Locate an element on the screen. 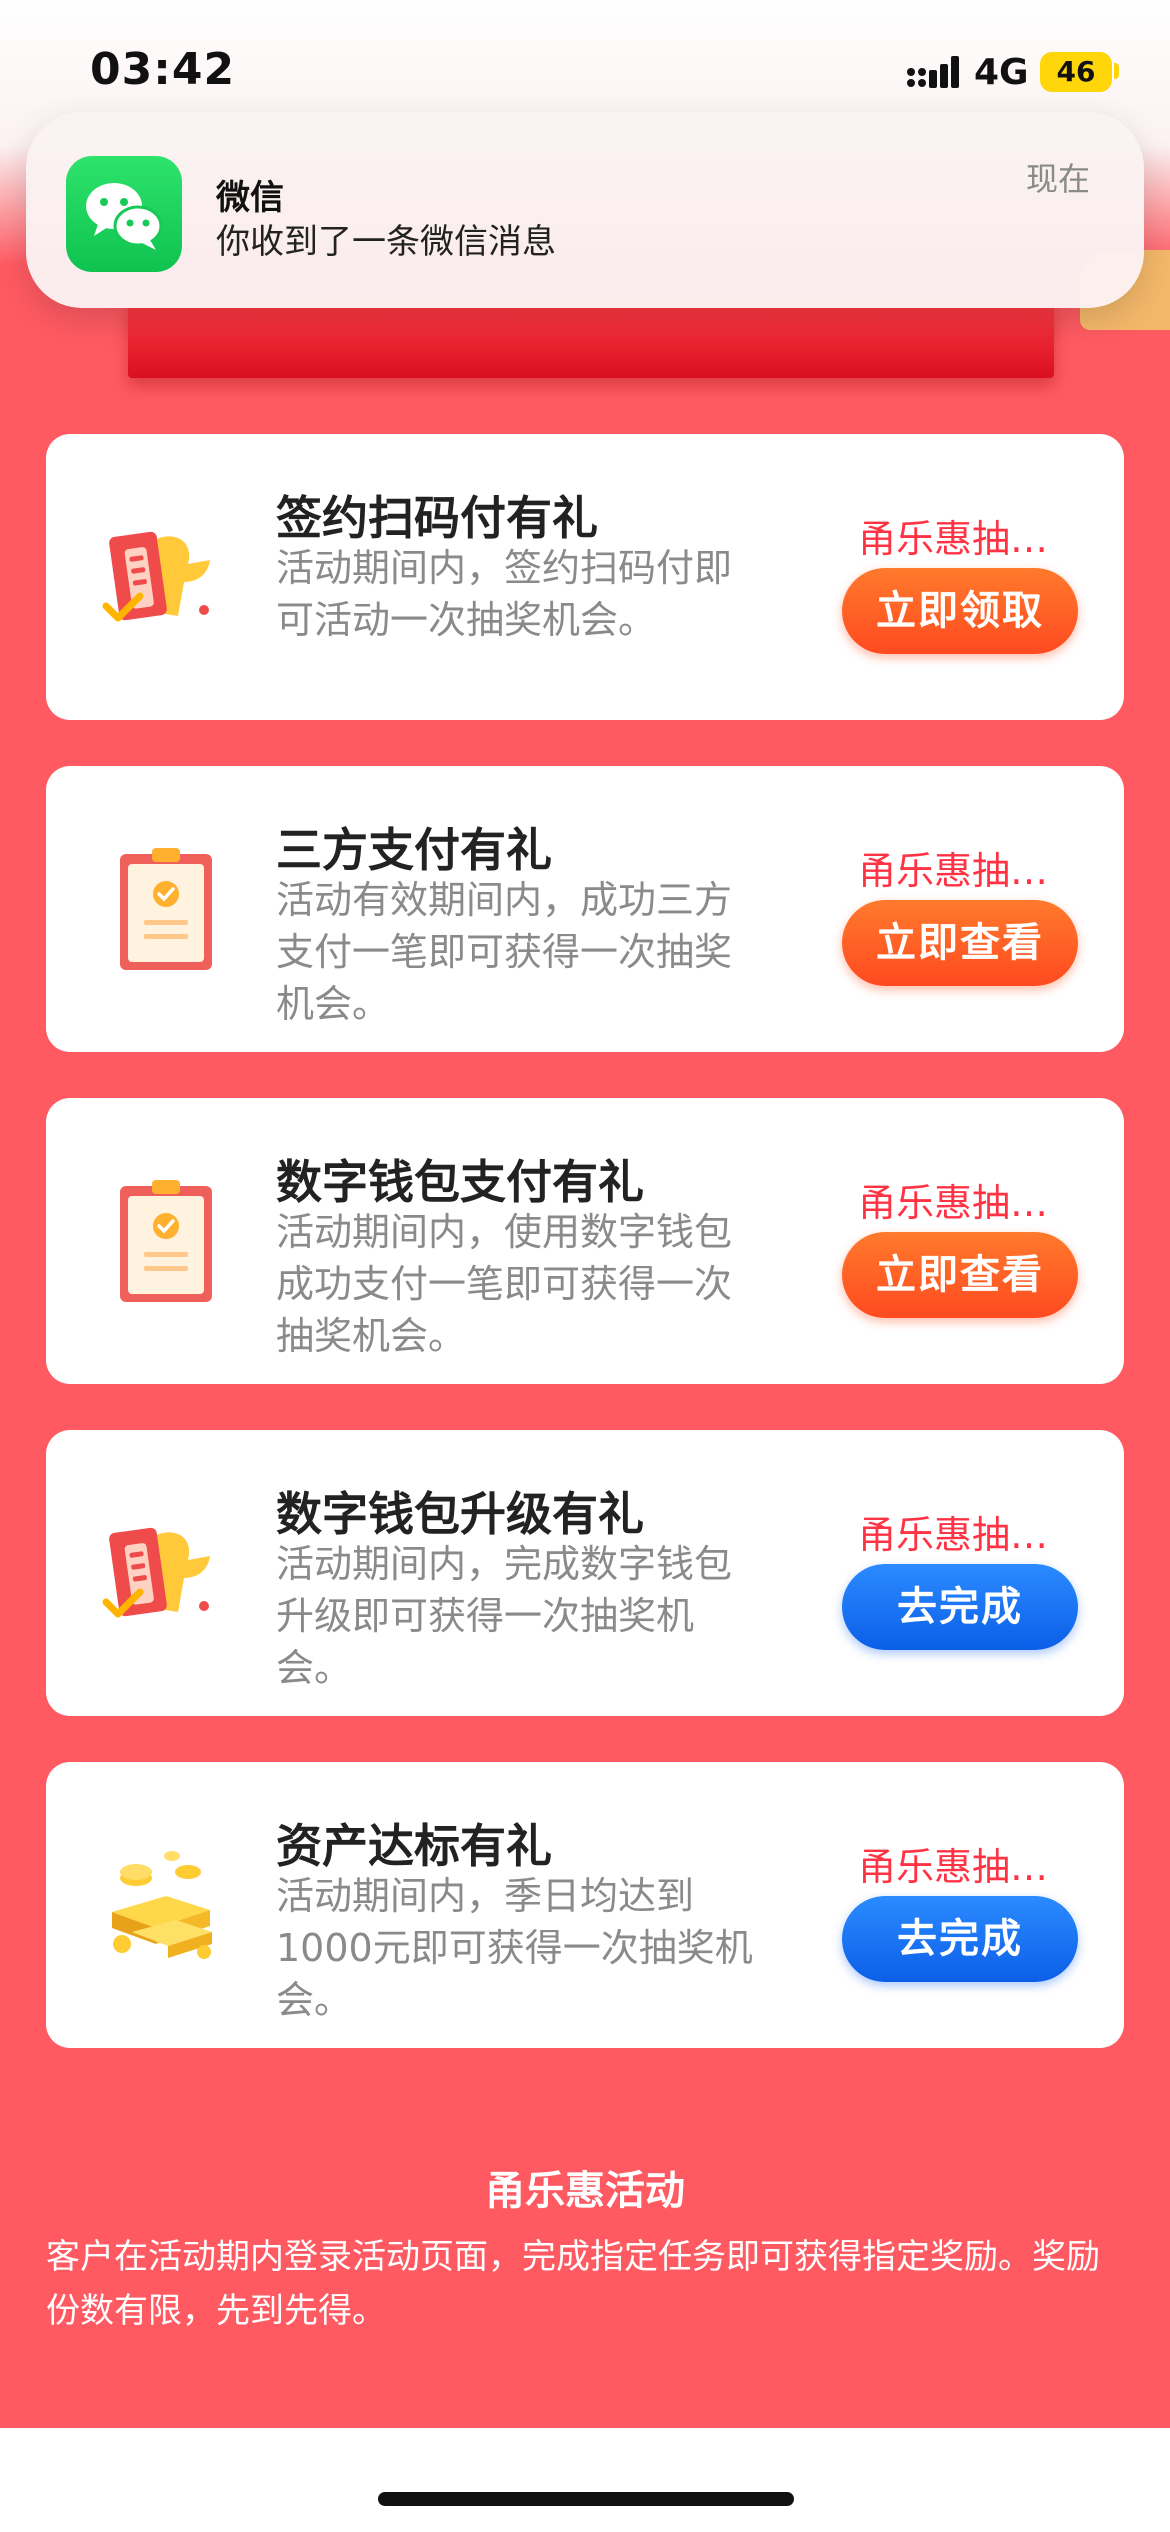  task-description: 活动期间内，完成数字钱包升级即可获得一次抽奖机会。 is located at coordinates (504, 1616).